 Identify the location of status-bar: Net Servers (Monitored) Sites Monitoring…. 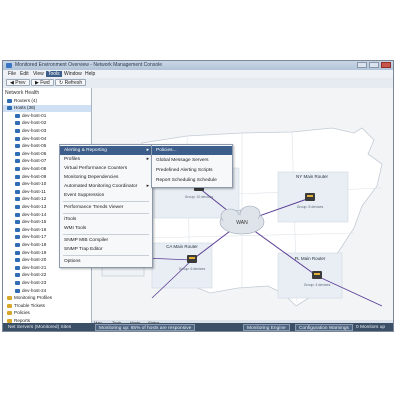
(198, 327).